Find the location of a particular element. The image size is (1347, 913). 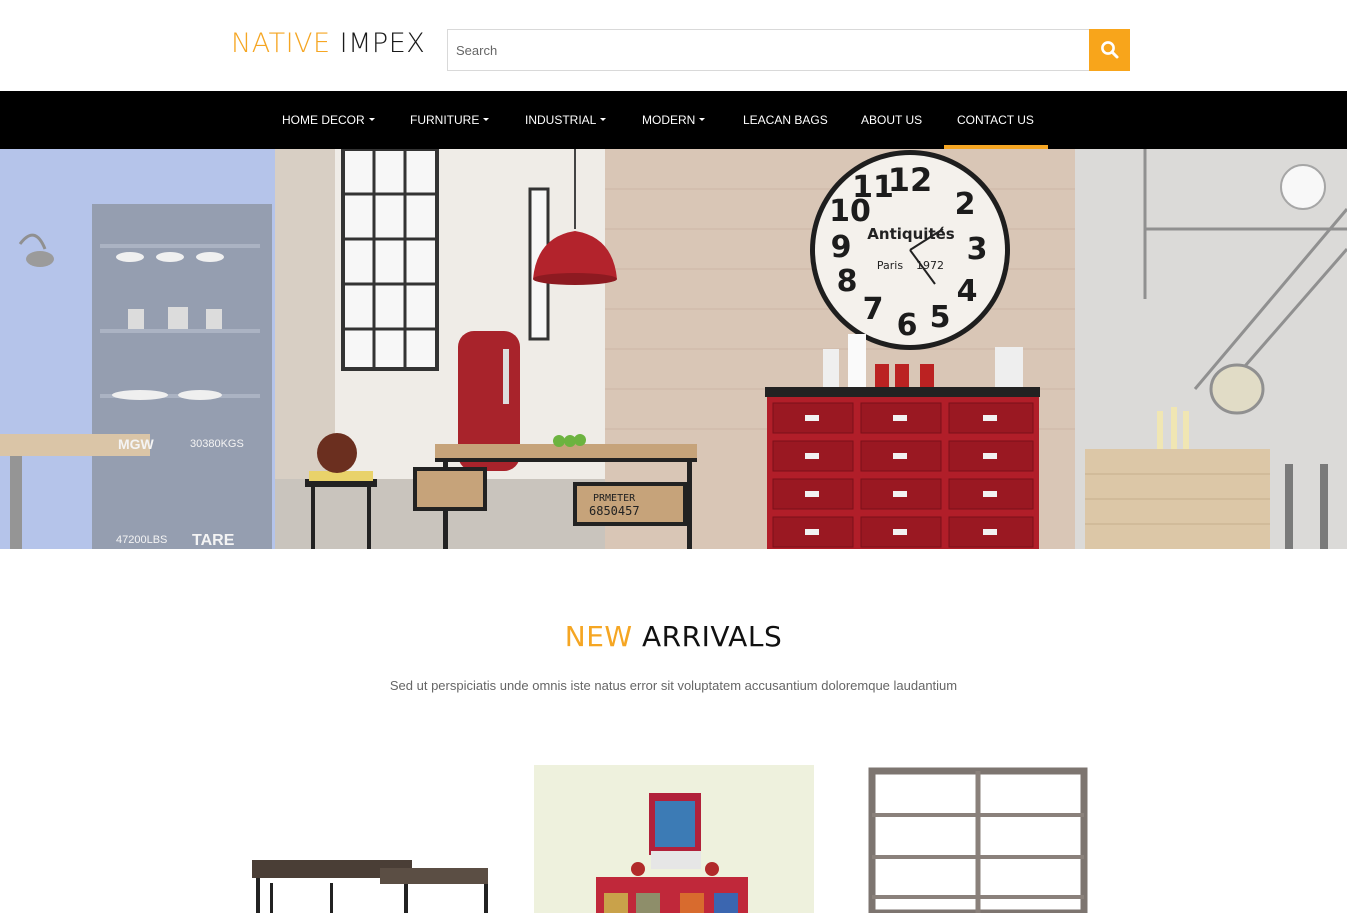

product-card-wooden-shelf is located at coordinates (978, 839).